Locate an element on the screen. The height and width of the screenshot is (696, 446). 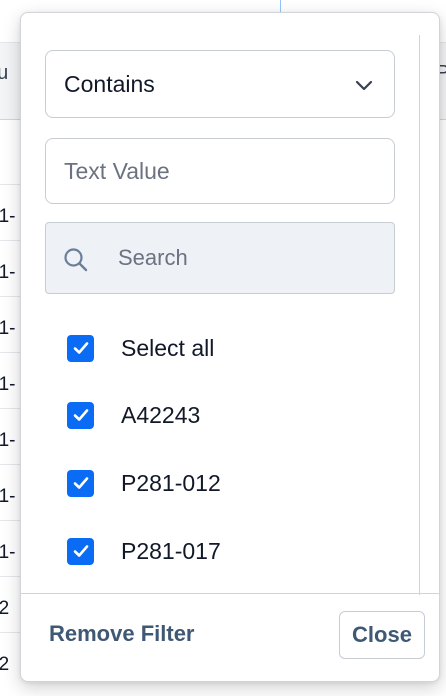
option-select-all: Select all is located at coordinates (227, 348).